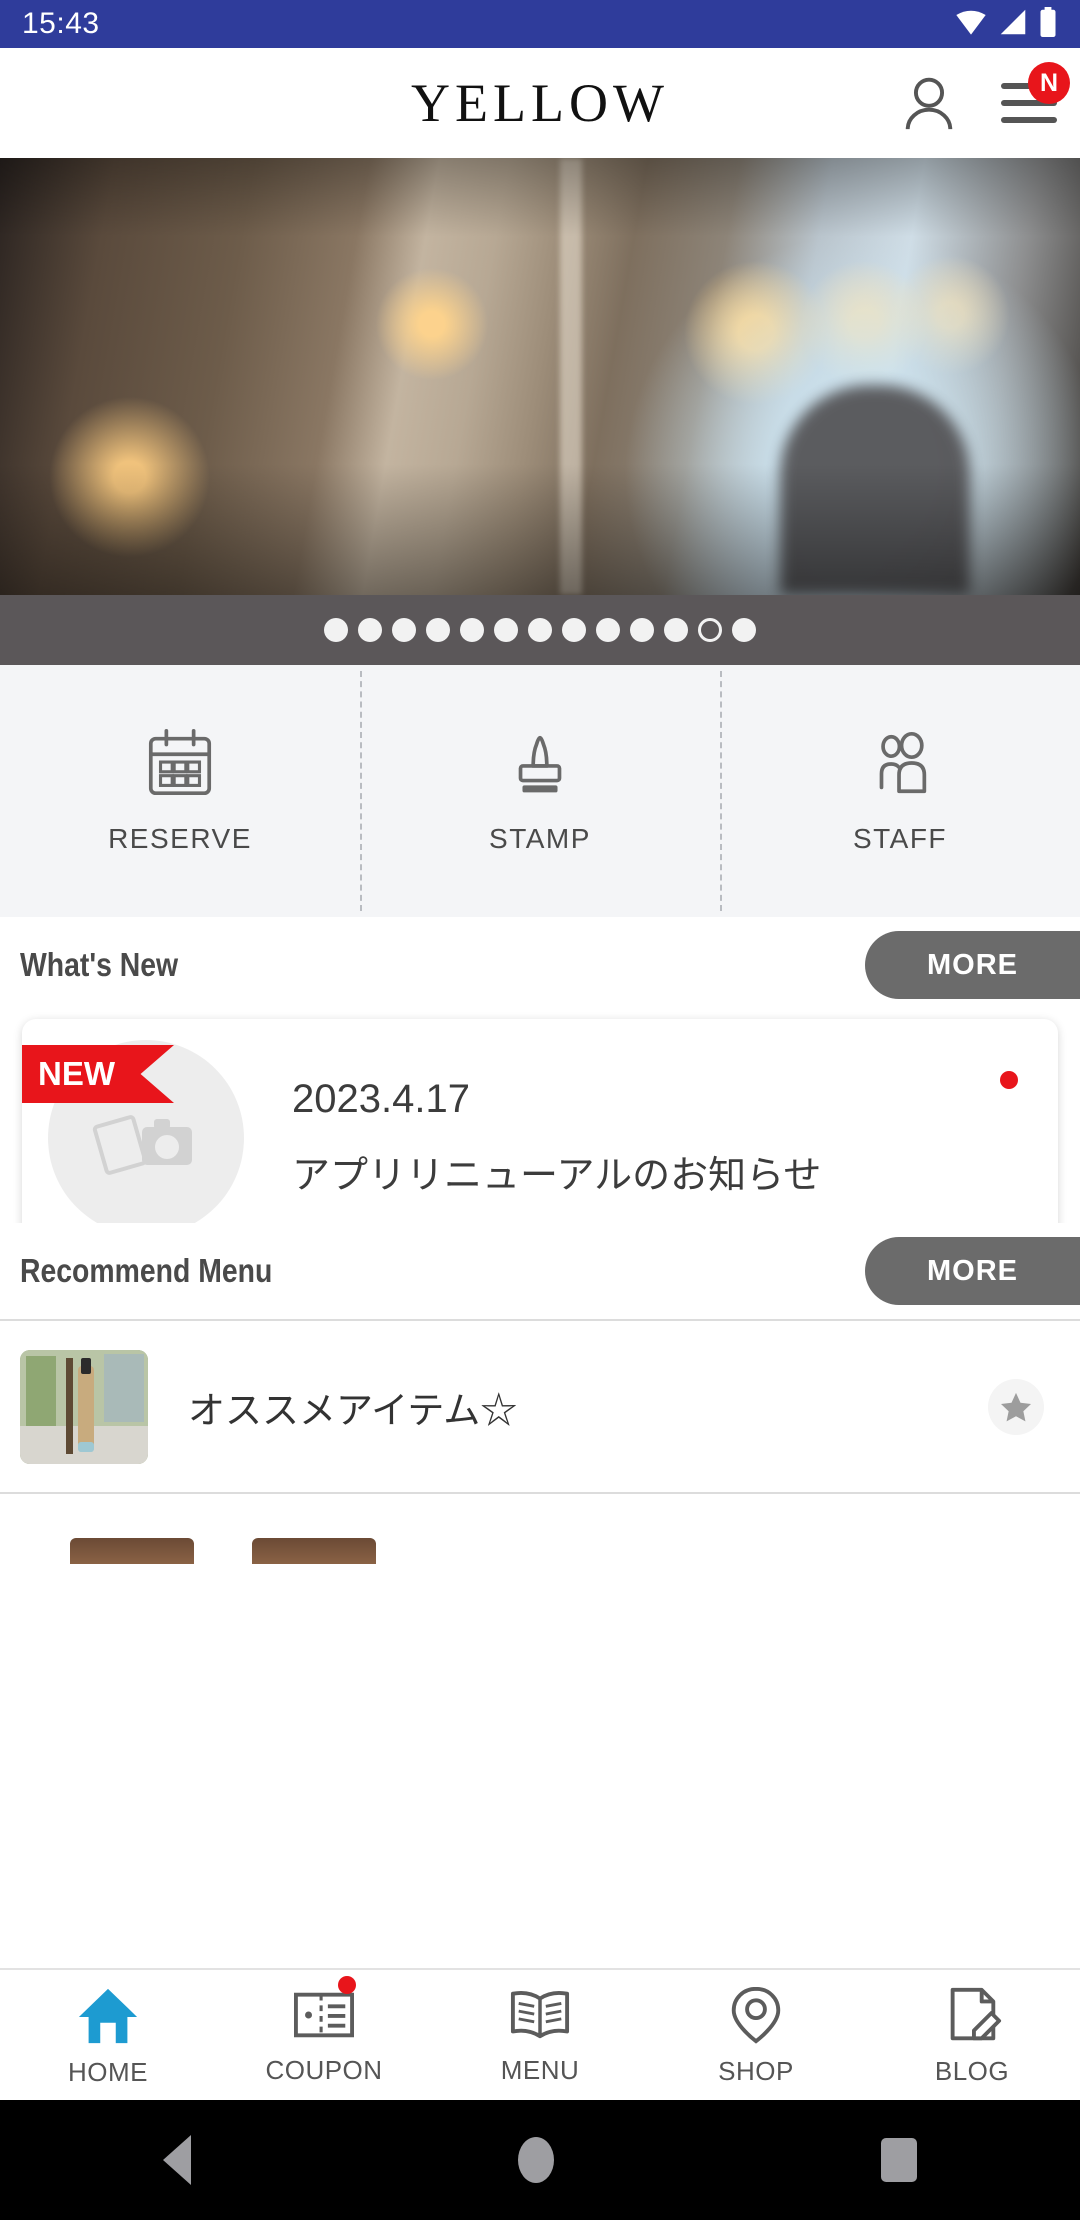 The height and width of the screenshot is (2220, 1080). What do you see at coordinates (900, 838) in the screenshot?
I see `quick-action-label: STAFF` at bounding box center [900, 838].